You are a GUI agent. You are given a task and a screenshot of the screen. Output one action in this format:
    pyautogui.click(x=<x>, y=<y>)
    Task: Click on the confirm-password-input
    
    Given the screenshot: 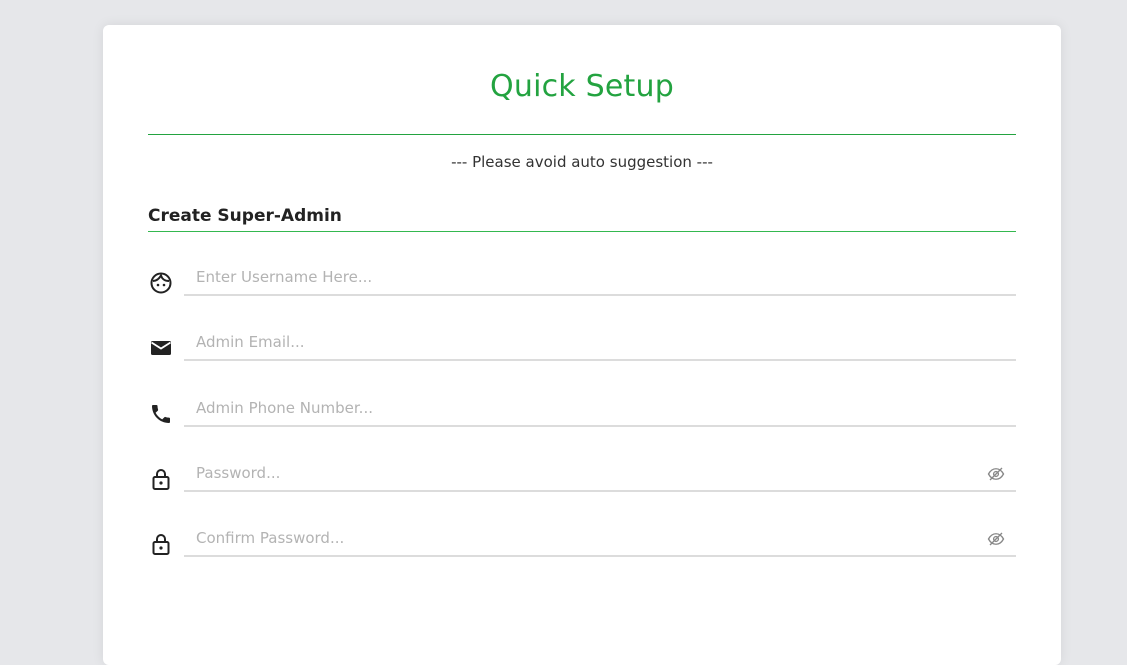 What is the action you would take?
    pyautogui.click(x=600, y=539)
    